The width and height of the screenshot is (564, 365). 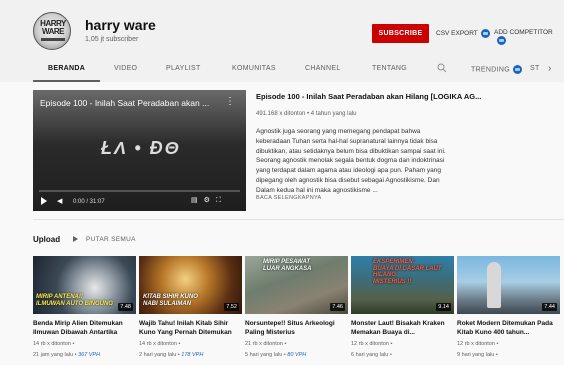 I want to click on video-age-text: 6 hari yang lalu •, so click(x=371, y=355).